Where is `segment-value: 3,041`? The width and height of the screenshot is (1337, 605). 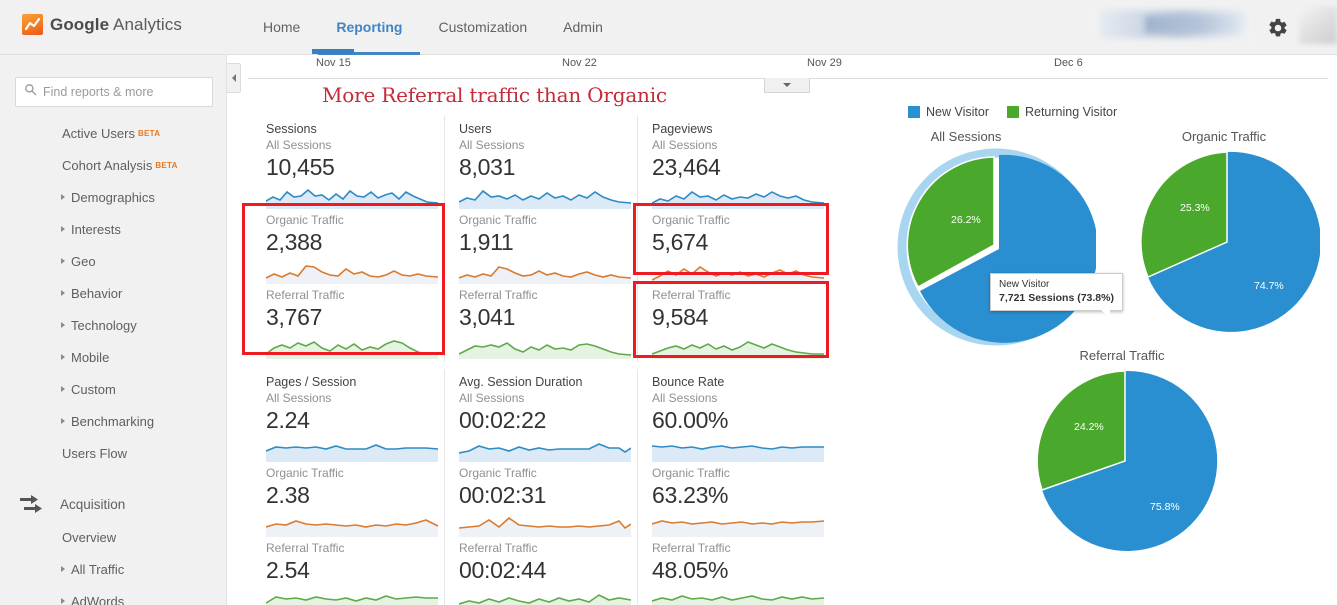
segment-value: 3,041 is located at coordinates (487, 317).